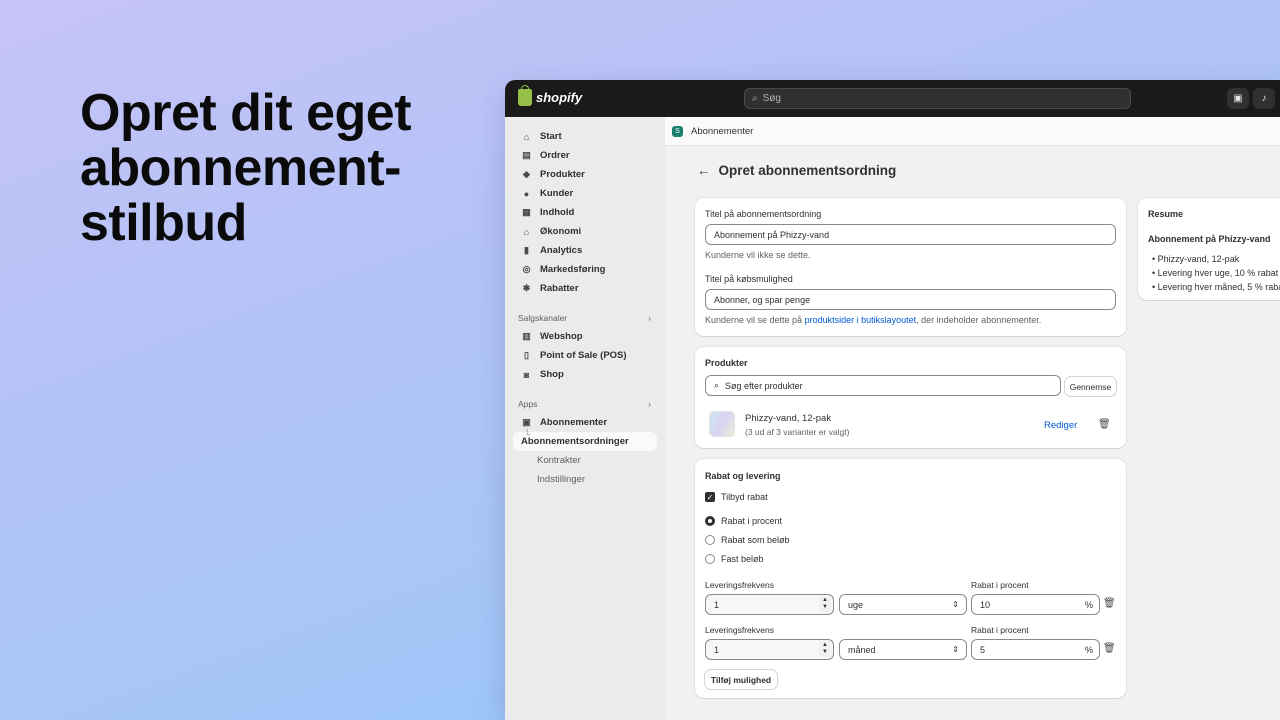  Describe the element at coordinates (584, 318) in the screenshot. I see `sales-channels-heading: Salgskanaler ›` at that location.